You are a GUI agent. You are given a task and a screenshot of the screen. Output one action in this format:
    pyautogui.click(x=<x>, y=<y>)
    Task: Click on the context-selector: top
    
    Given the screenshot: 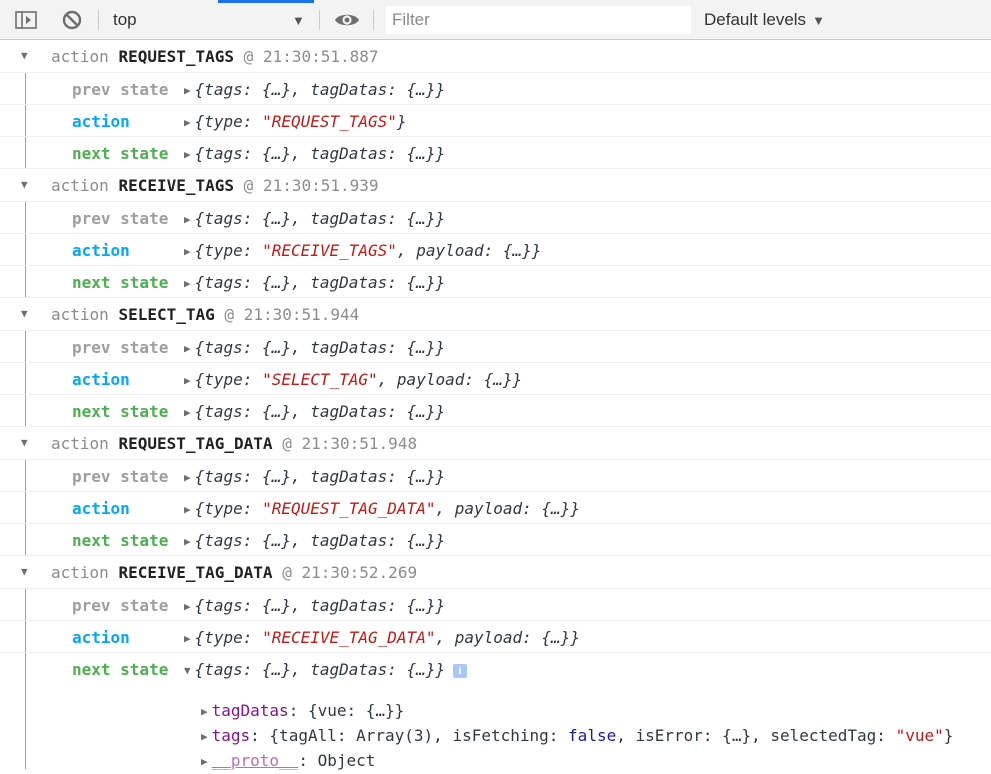 What is the action you would take?
    pyautogui.click(x=125, y=20)
    